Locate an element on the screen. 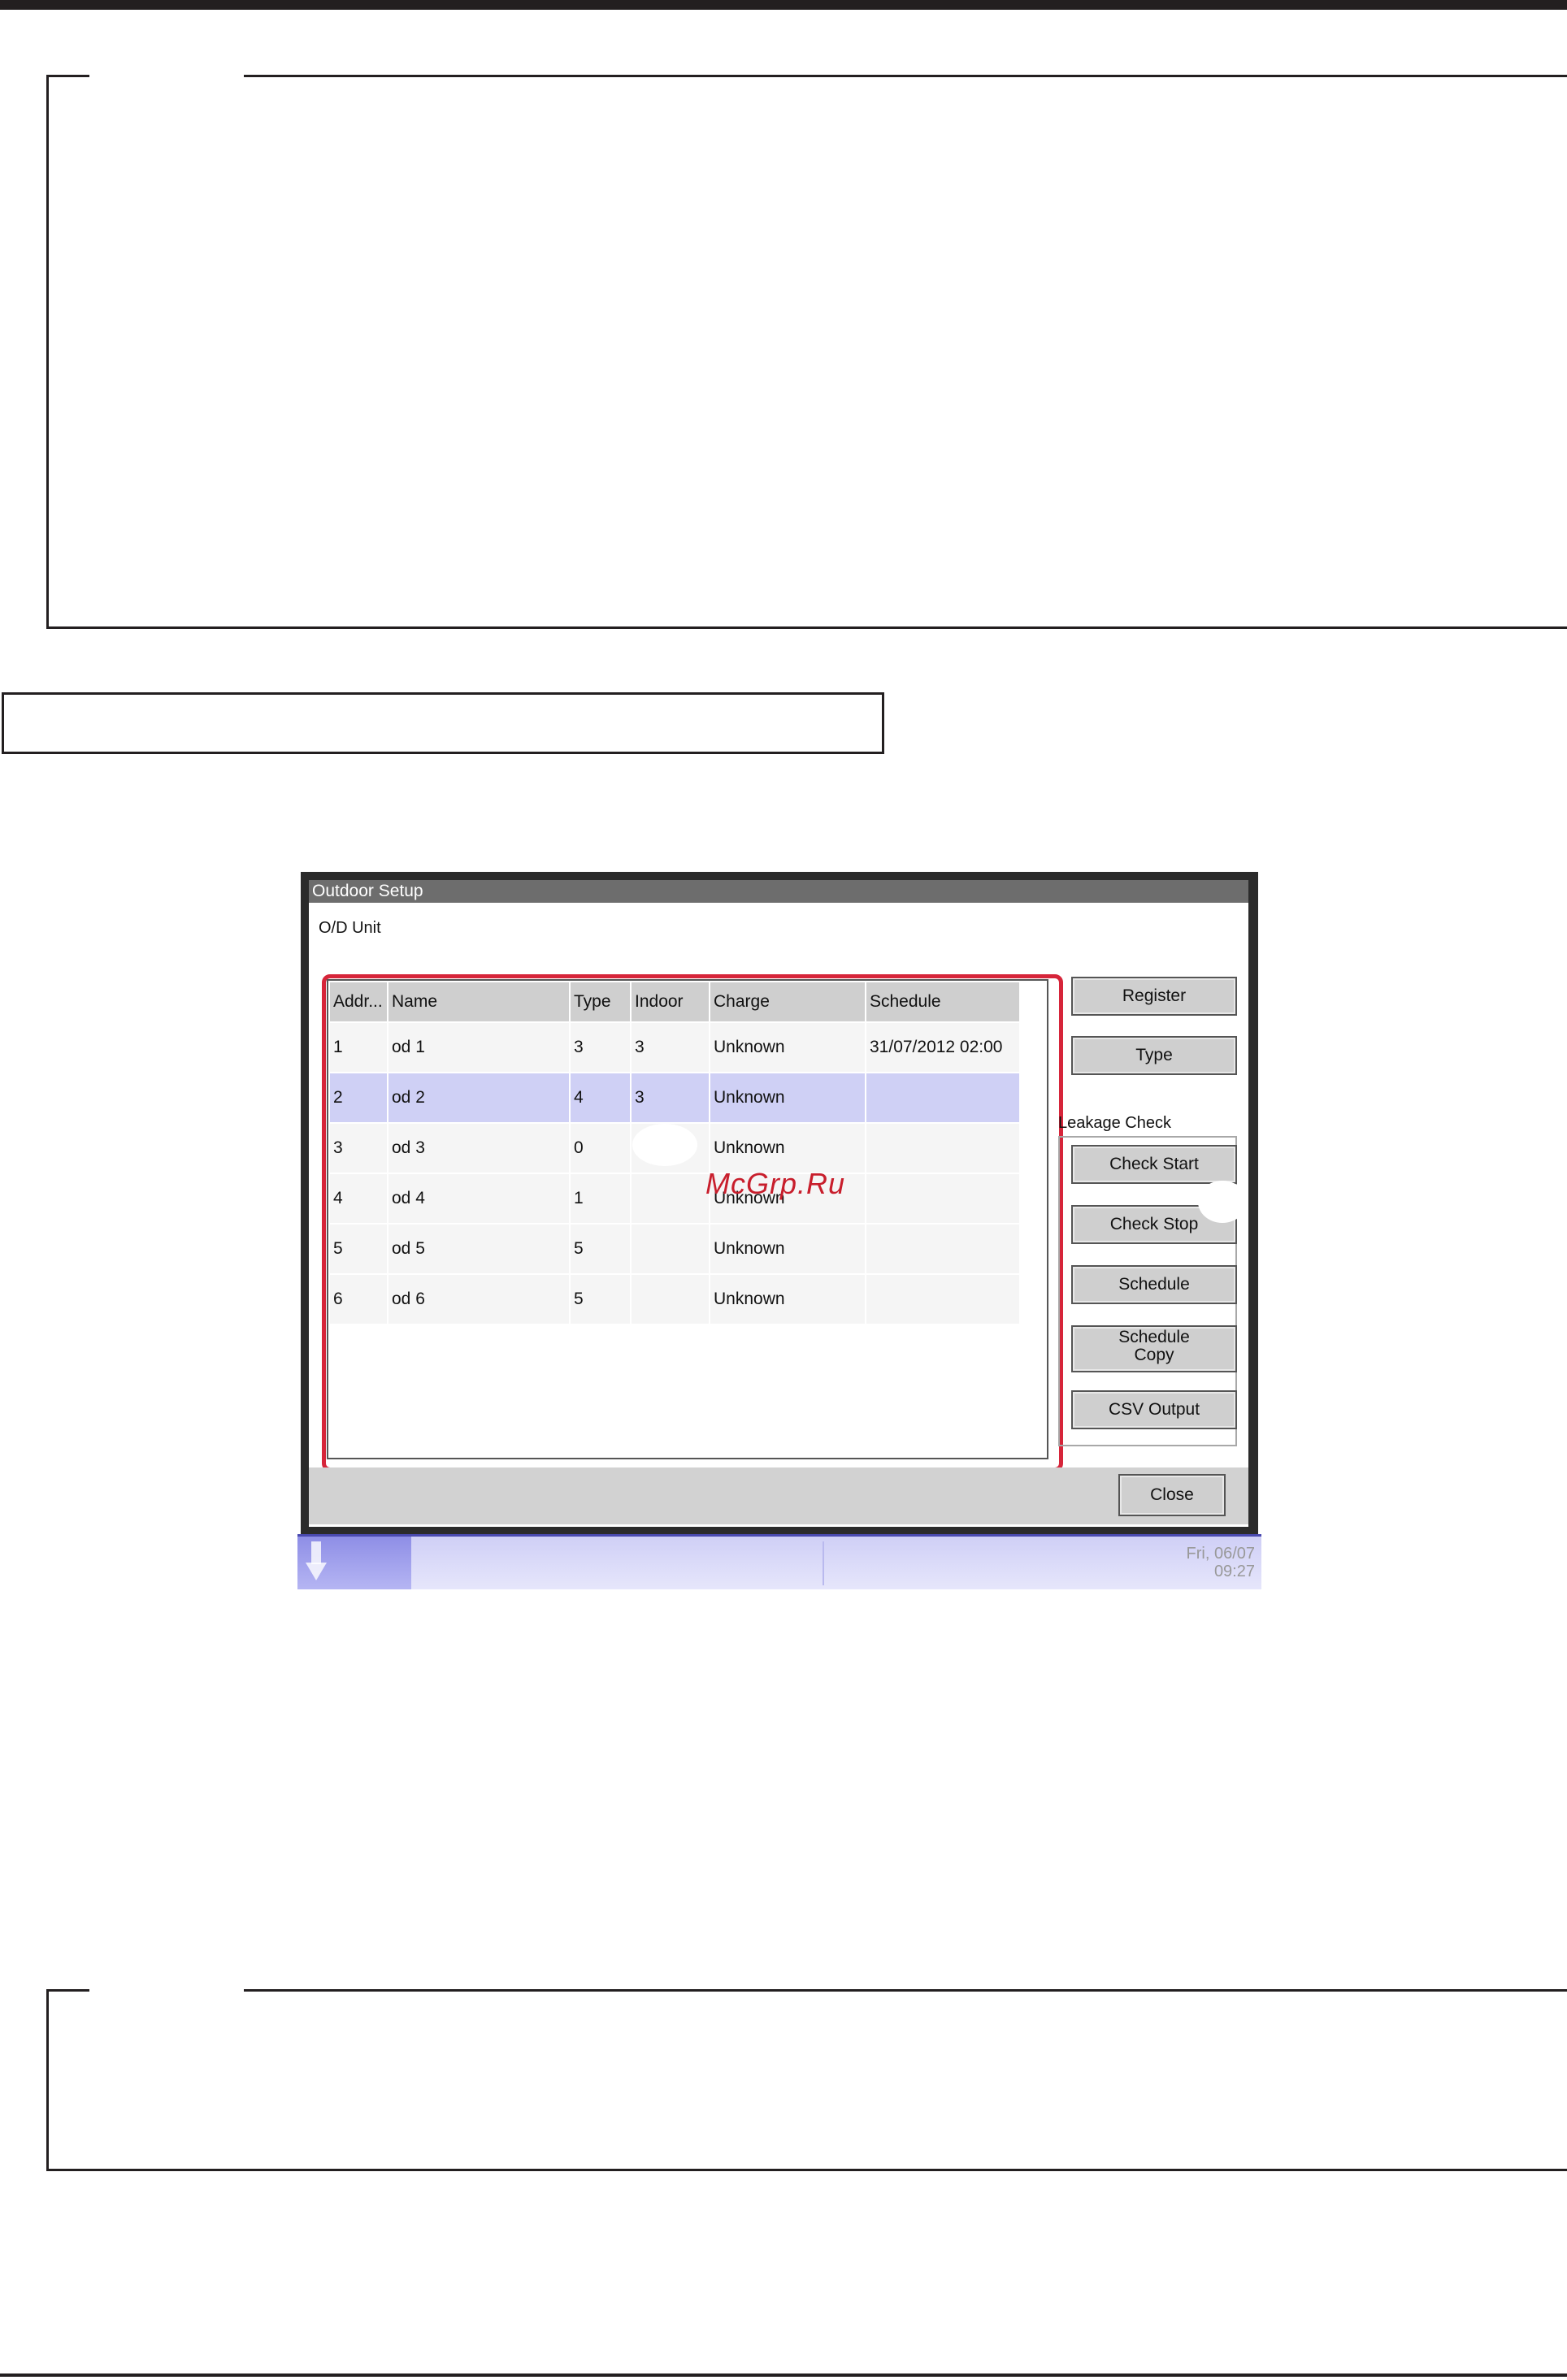 This screenshot has width=1567, height=2380. table-cell-name: od 1 is located at coordinates (480, 1048).